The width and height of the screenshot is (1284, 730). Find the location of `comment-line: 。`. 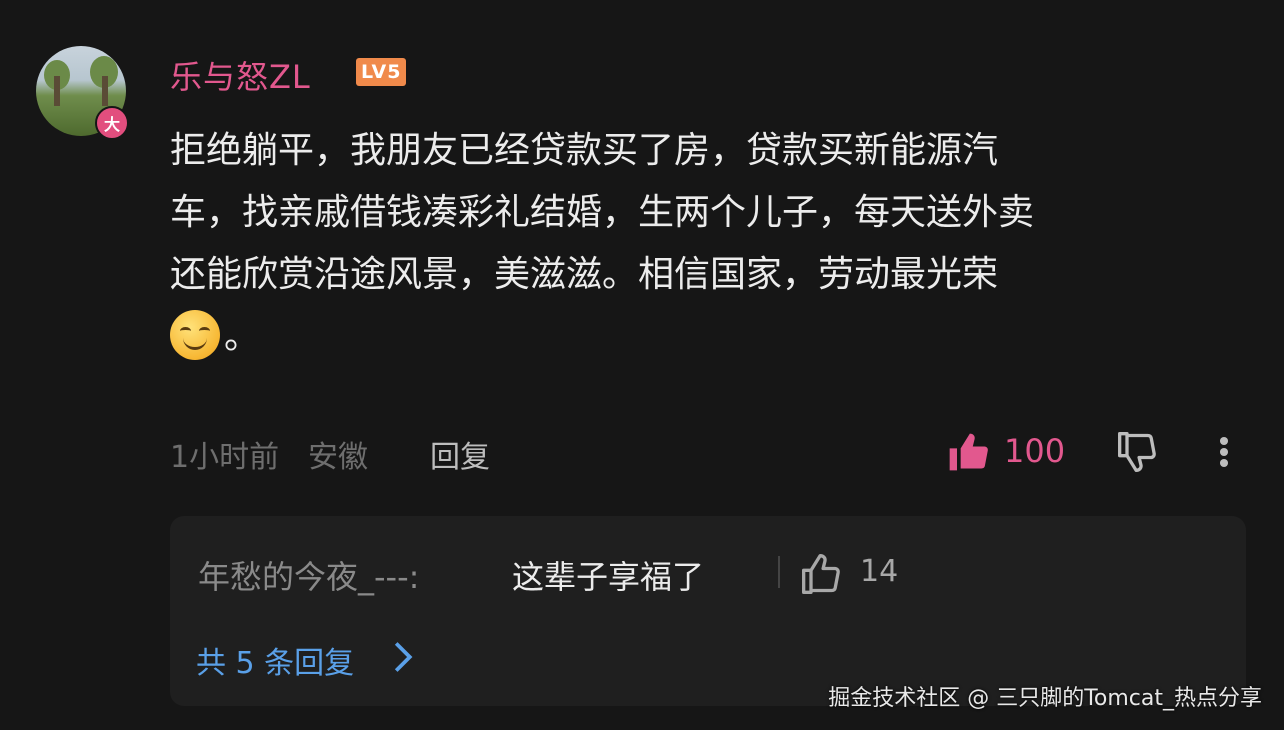

comment-line: 。 is located at coordinates (710, 337).